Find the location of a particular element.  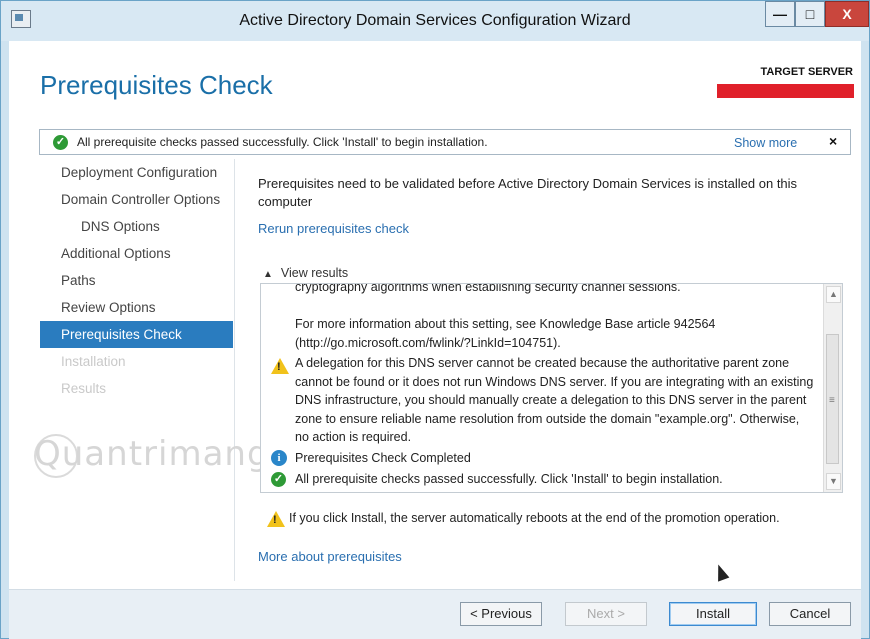

target-server-label: TARGET SERVER is located at coordinates (807, 72).